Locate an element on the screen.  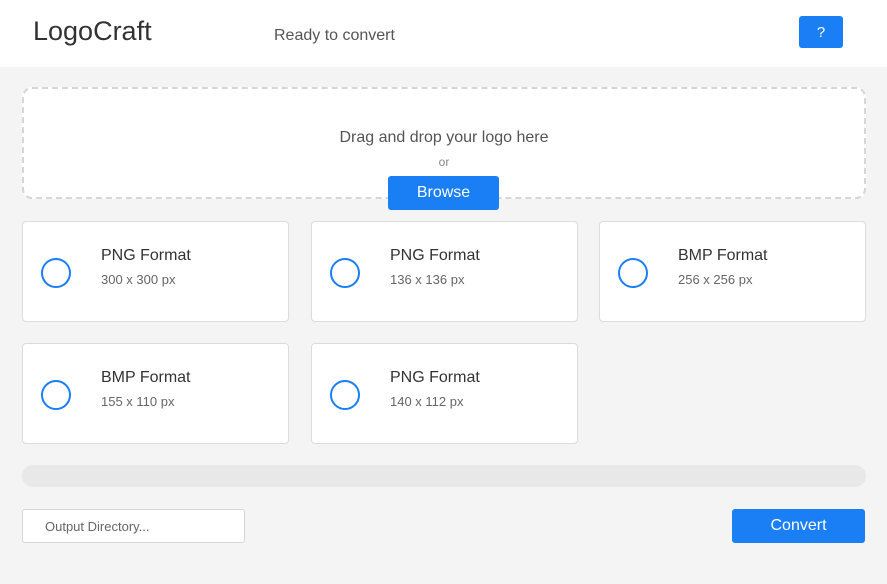
format-option-card: PNG Format 140 x 112 px is located at coordinates (444, 393).